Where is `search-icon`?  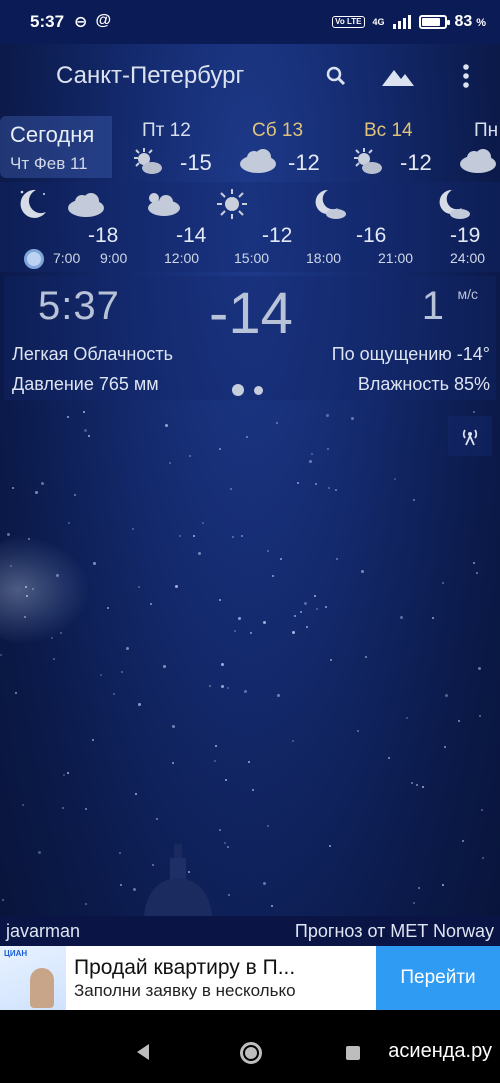
search-icon is located at coordinates (336, 76).